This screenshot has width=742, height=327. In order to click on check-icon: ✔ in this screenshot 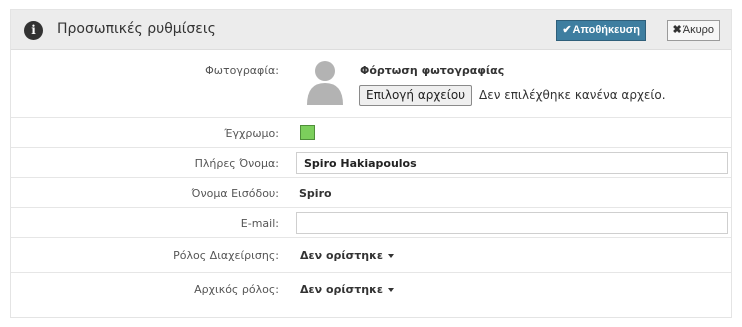, I will do `click(567, 30)`.